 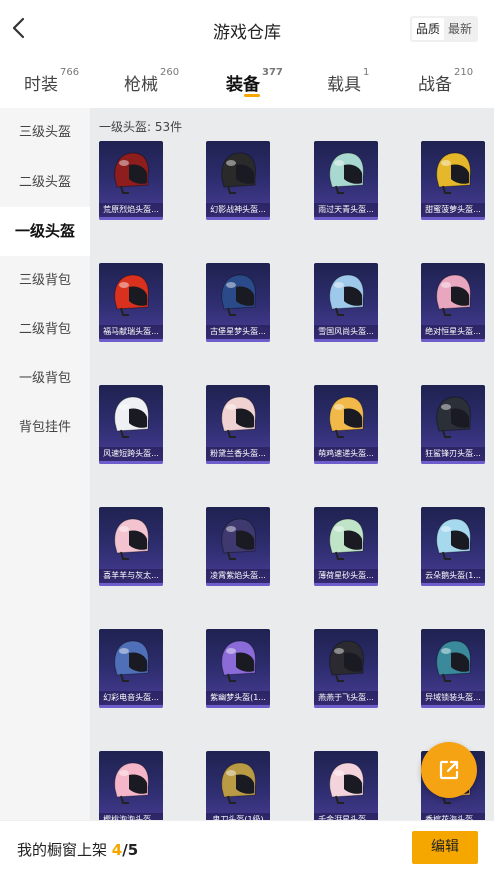 I want to click on helmet-item-name: 鬼刀头盔(1级), so click(x=238, y=816).